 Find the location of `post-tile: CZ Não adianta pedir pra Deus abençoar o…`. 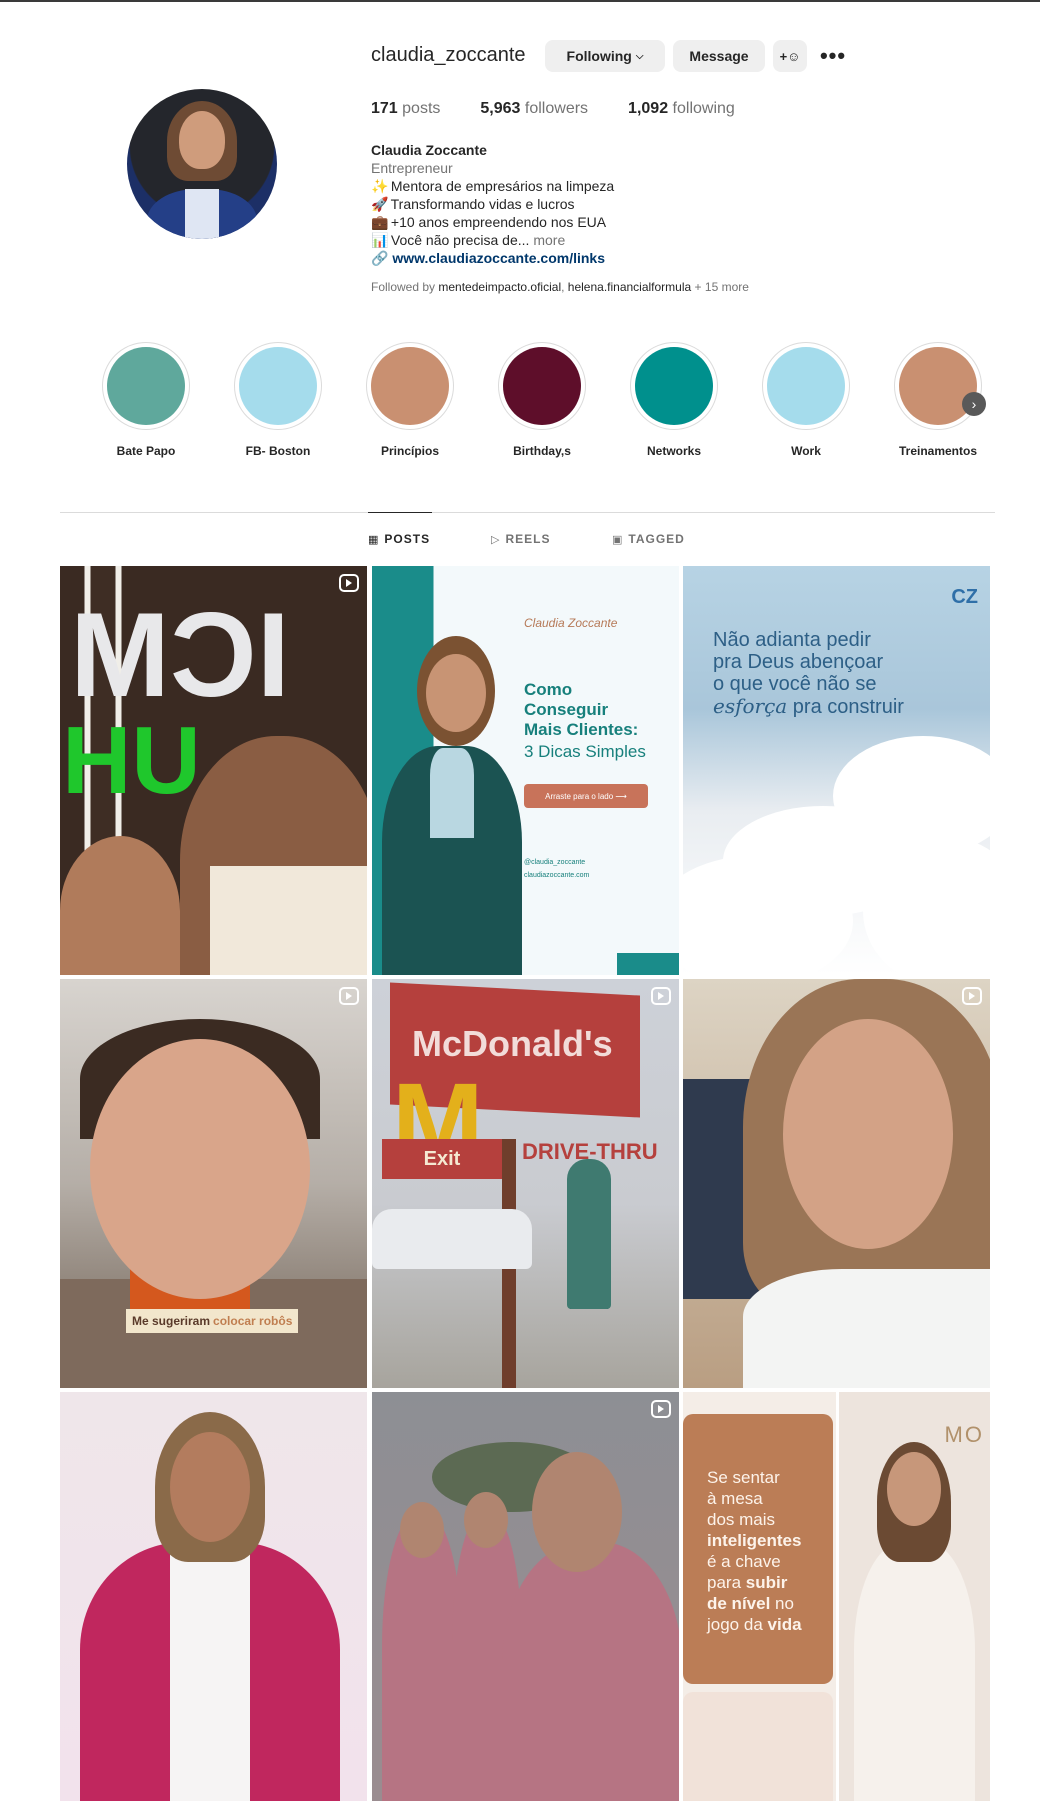

post-tile: CZ Não adianta pedir pra Deus abençoar o… is located at coordinates (836, 770).